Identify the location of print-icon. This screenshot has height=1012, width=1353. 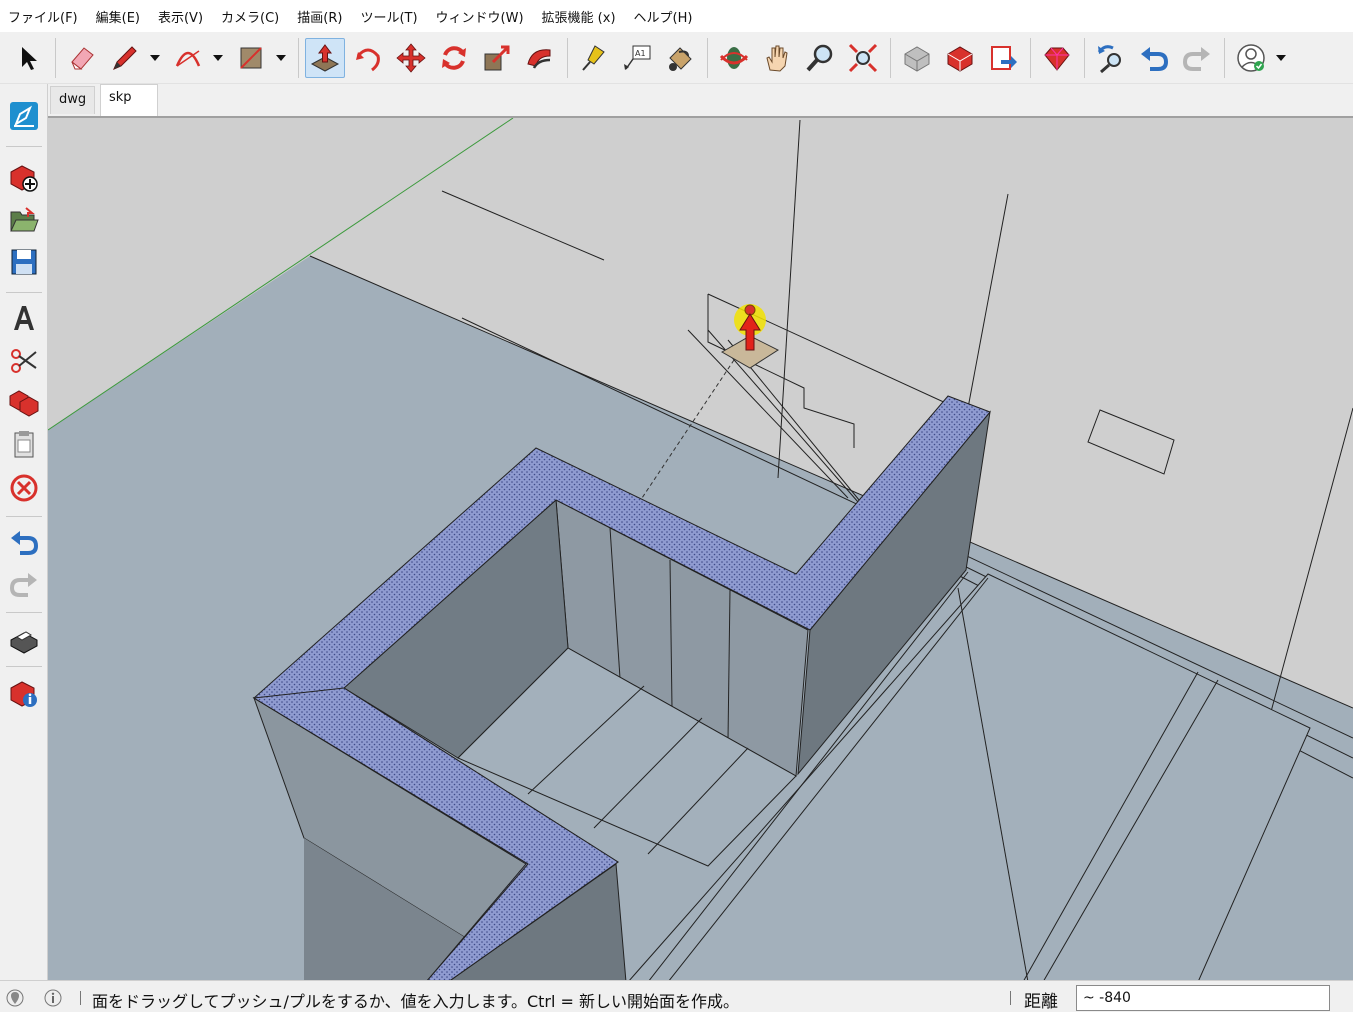
(24, 642).